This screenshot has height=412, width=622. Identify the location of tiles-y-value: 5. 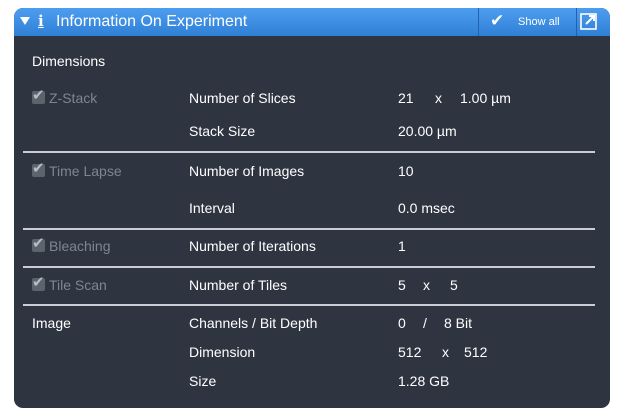
(454, 285).